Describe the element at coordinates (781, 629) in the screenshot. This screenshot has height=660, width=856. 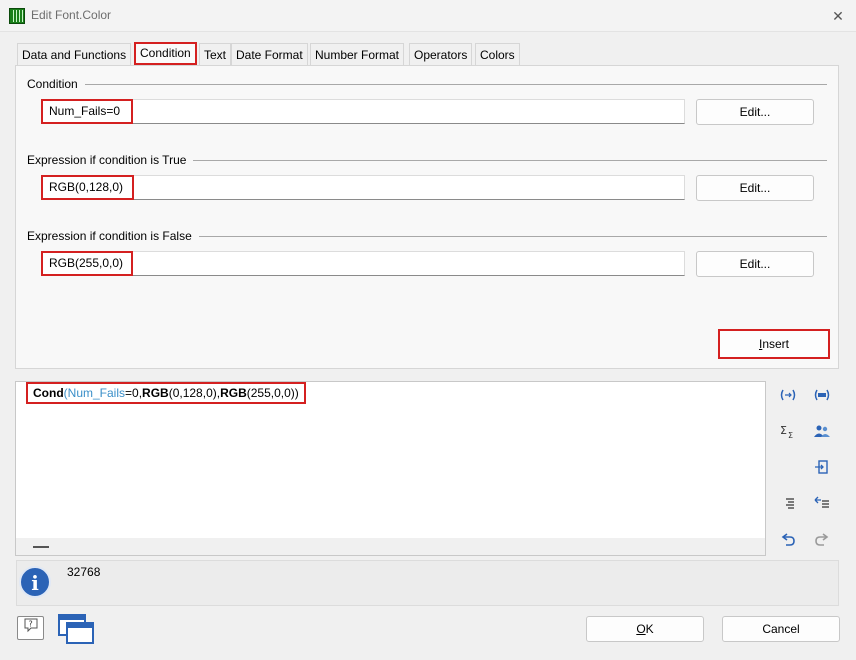
I see `cancel-button: Cancel` at that location.